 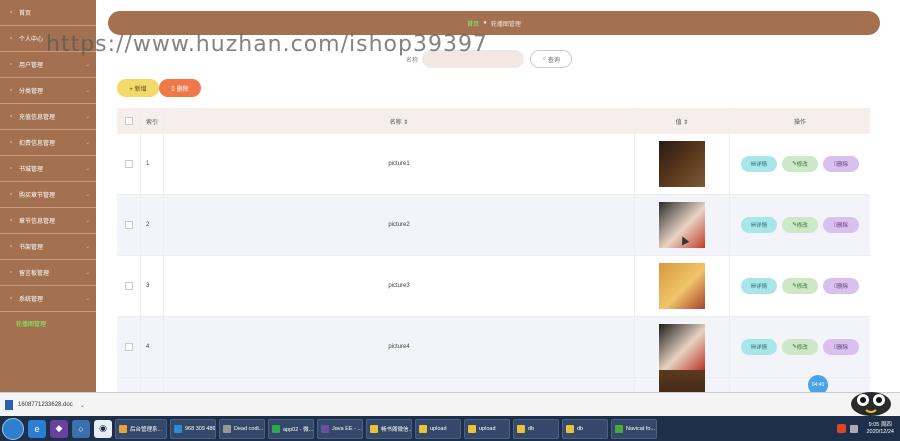 I want to click on sidebar-item: ▫ 个人中心 ⌄, so click(x=48, y=39).